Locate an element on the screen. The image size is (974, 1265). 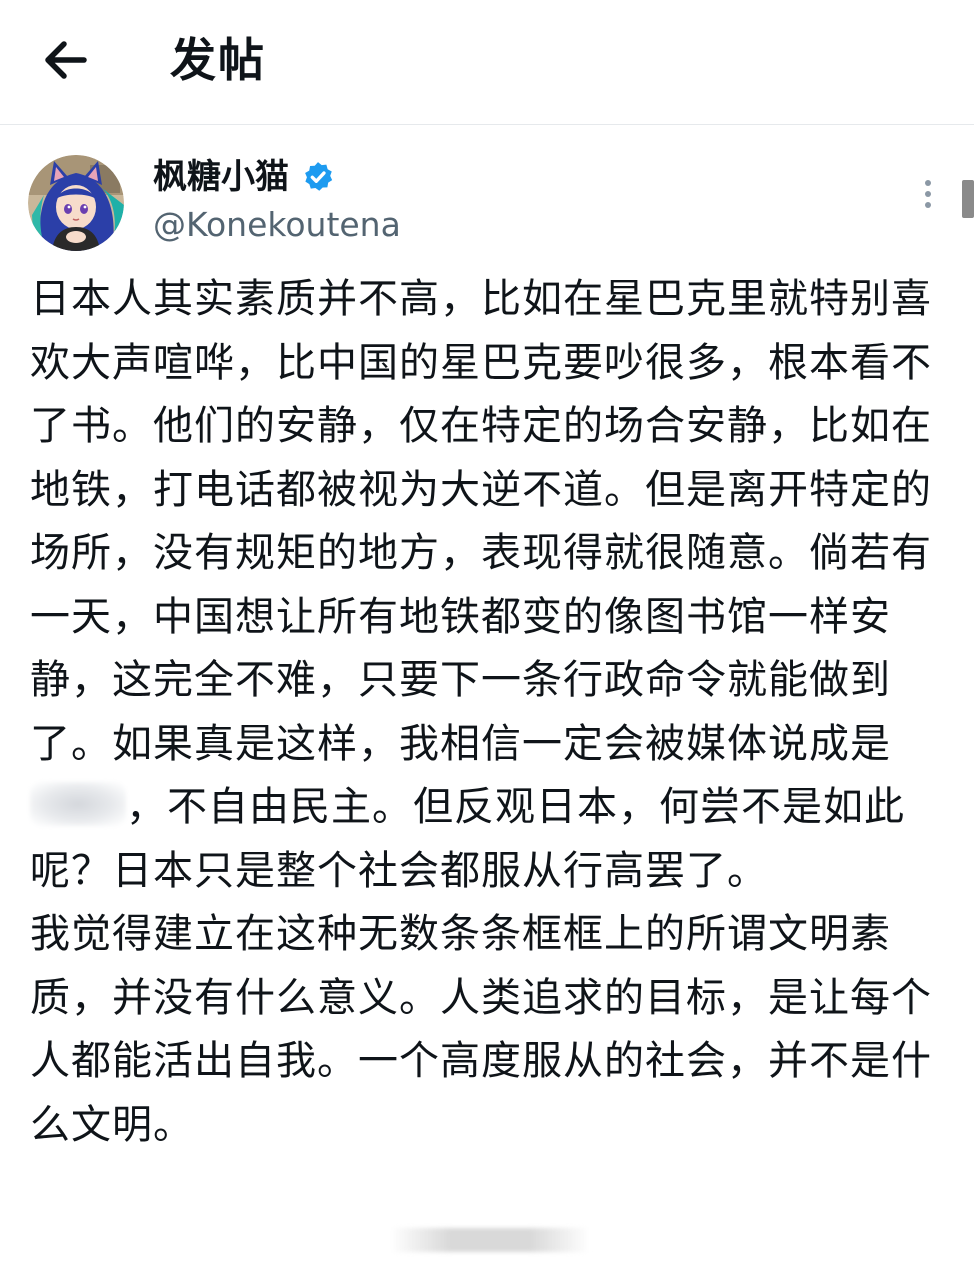
post-text-part-2: ，不自由民主。但反观日本，何尝不是如此呢？日本只是整个社会都服从行高罢了。 is located at coordinates (467, 839).